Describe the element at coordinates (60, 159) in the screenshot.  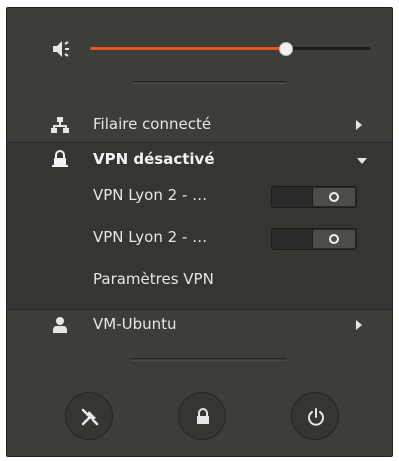
I see `lock-icon` at that location.